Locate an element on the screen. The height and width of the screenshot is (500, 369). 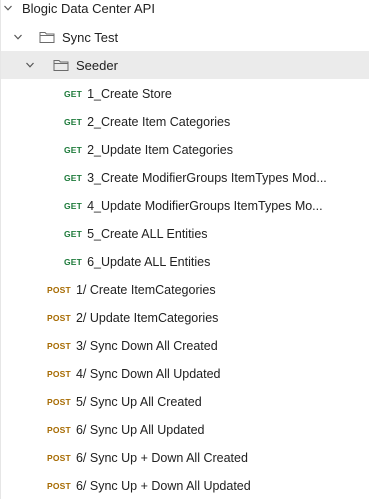
request-item: GET 2_Create Item Categories is located at coordinates (185, 122).